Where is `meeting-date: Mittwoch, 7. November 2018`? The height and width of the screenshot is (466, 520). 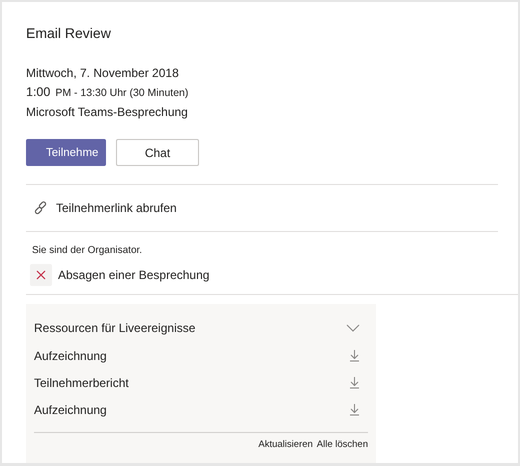
meeting-date: Mittwoch, 7. November 2018 is located at coordinates (103, 73).